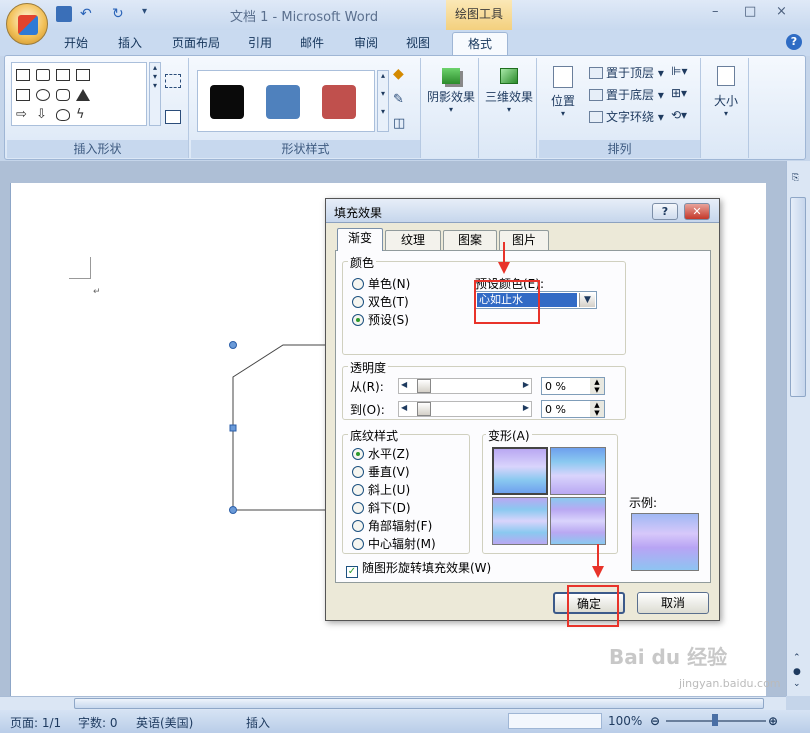 Image resolution: width=810 pixels, height=733 pixels. What do you see at coordinates (773, 721) in the screenshot?
I see `zoom-in-icon: ⊕` at bounding box center [773, 721].